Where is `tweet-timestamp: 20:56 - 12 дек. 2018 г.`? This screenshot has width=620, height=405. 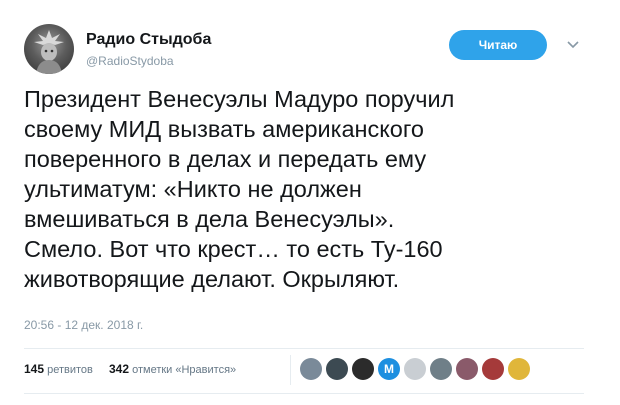 tweet-timestamp: 20:56 - 12 дек. 2018 г. is located at coordinates (83, 325).